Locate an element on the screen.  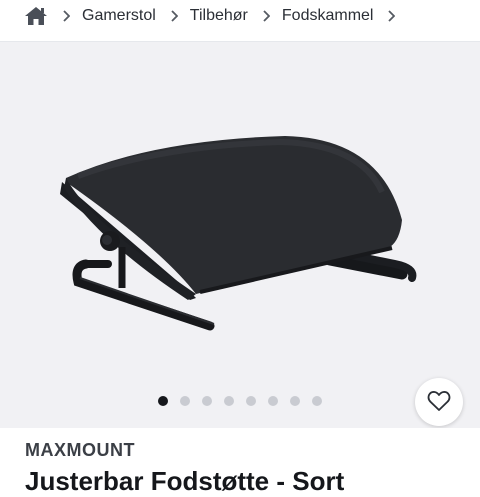
home-icon is located at coordinates (36, 16).